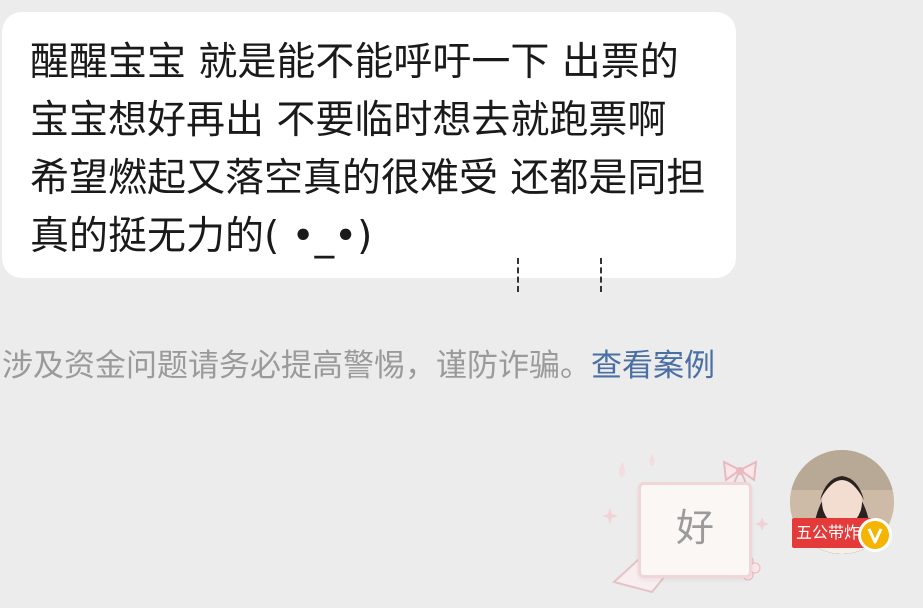 The width and height of the screenshot is (923, 608). I want to click on badge-v-icon, so click(875, 536).